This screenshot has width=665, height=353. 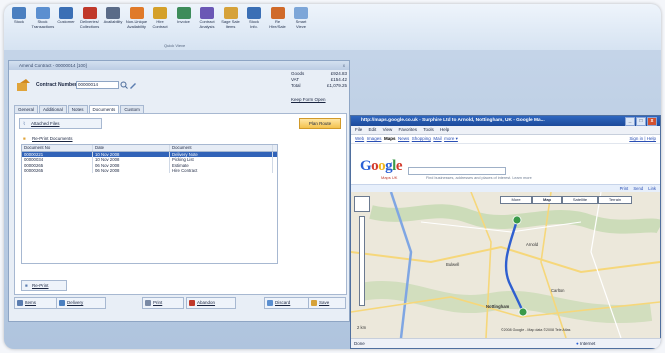 I want to click on tab-additional: Additional, so click(x=53, y=109).